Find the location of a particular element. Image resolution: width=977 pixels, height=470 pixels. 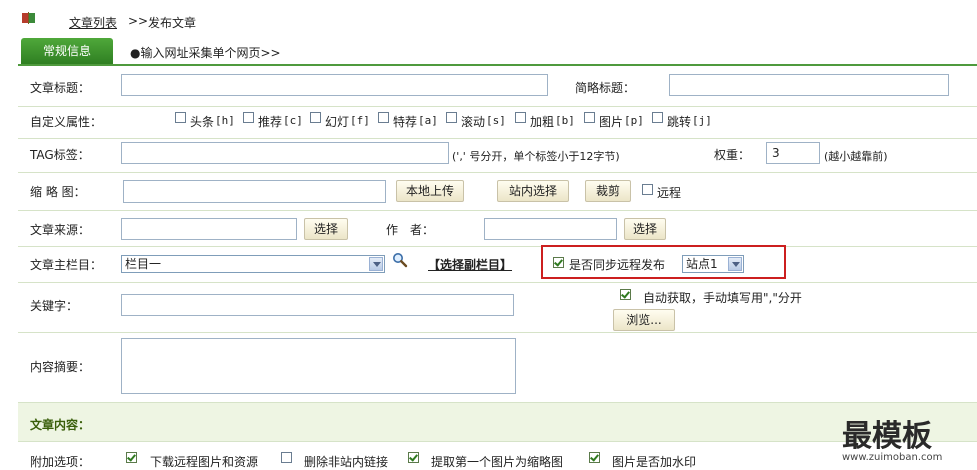

column-select-value: 栏目一 is located at coordinates (143, 264).